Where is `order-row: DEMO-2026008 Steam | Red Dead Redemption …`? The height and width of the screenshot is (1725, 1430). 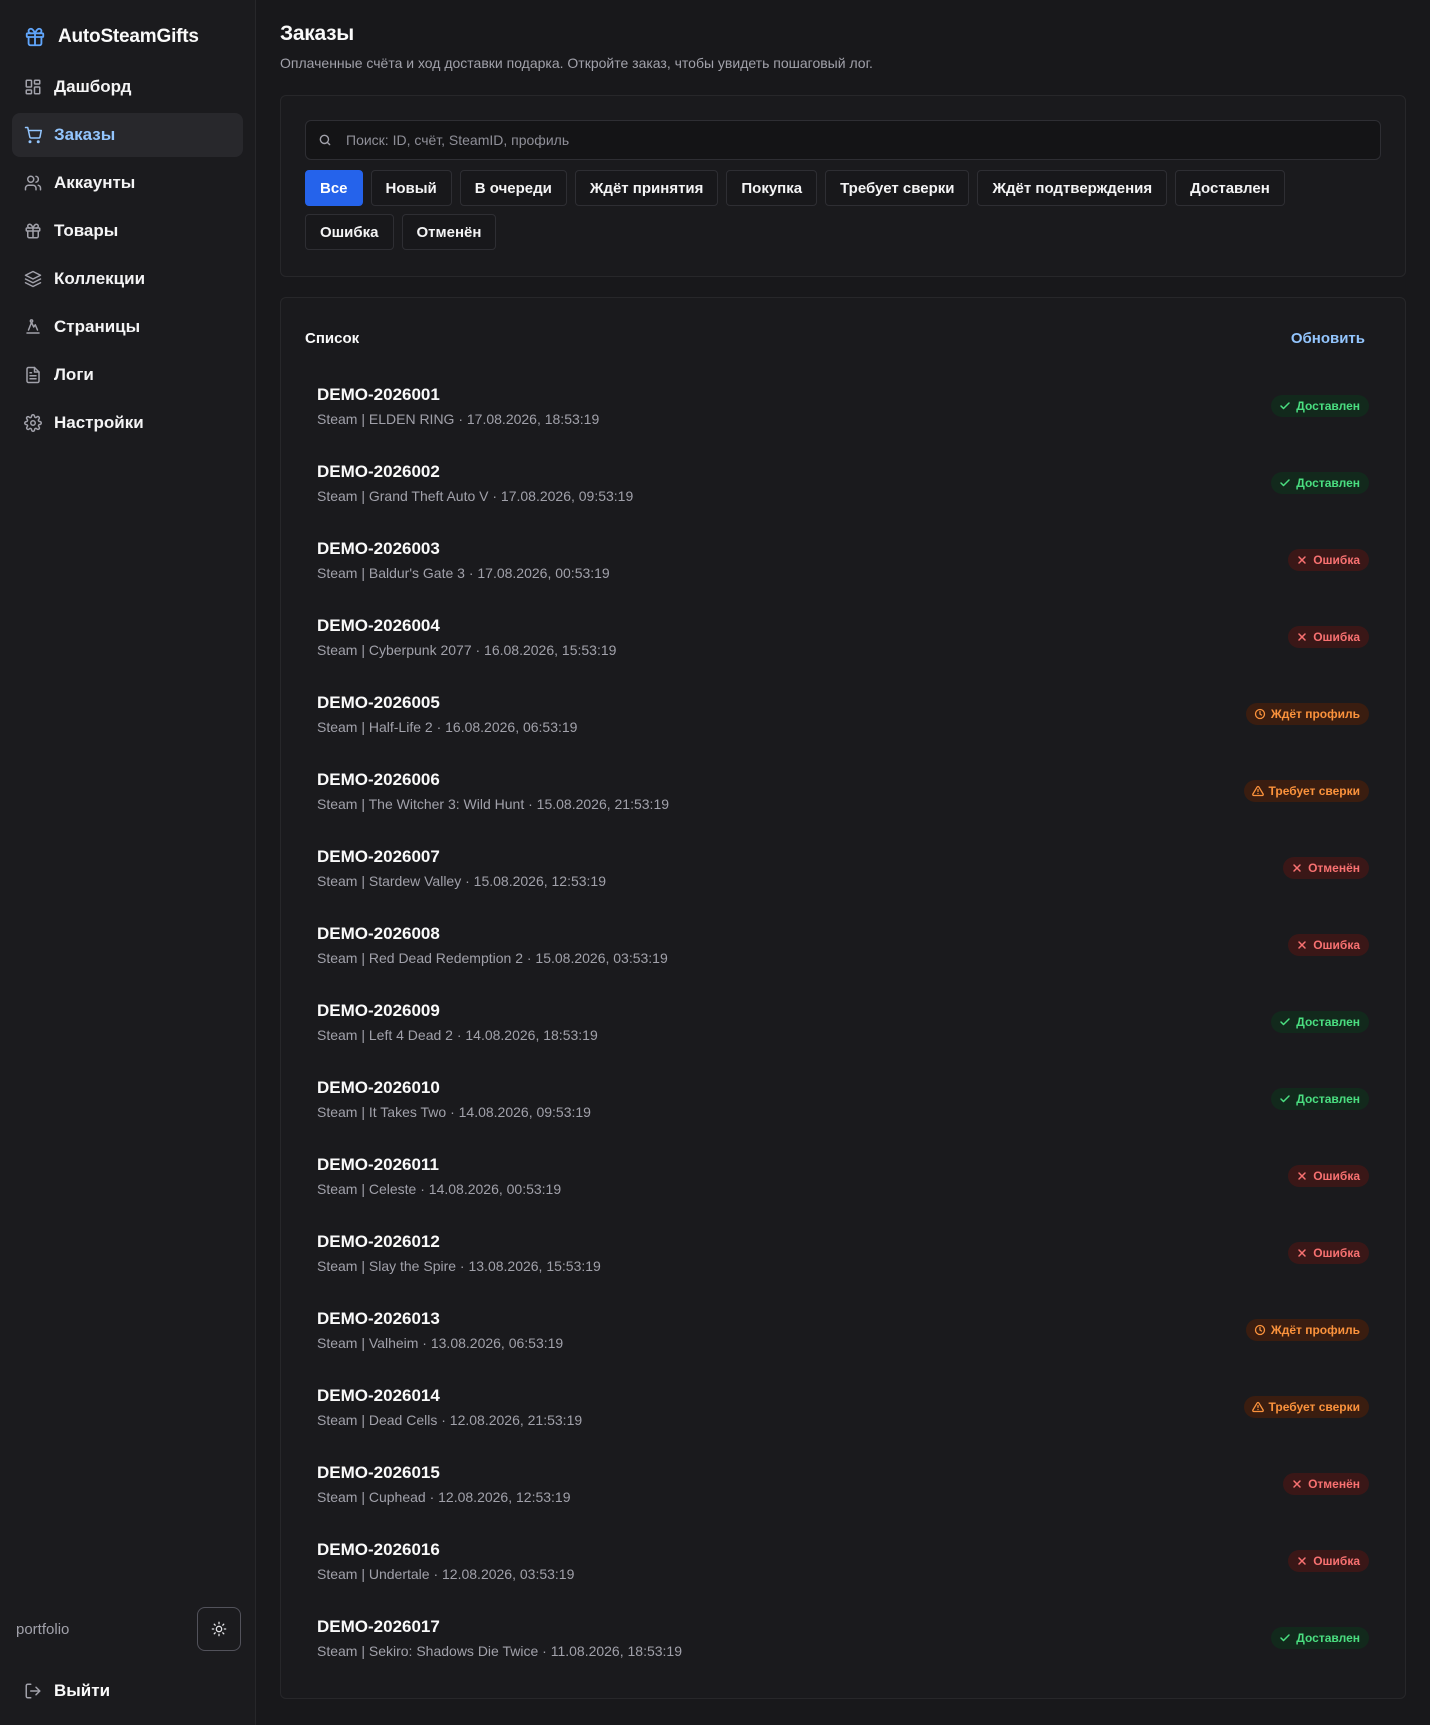 order-row: DEMO-2026008 Steam | Red Dead Redemption … is located at coordinates (843, 944).